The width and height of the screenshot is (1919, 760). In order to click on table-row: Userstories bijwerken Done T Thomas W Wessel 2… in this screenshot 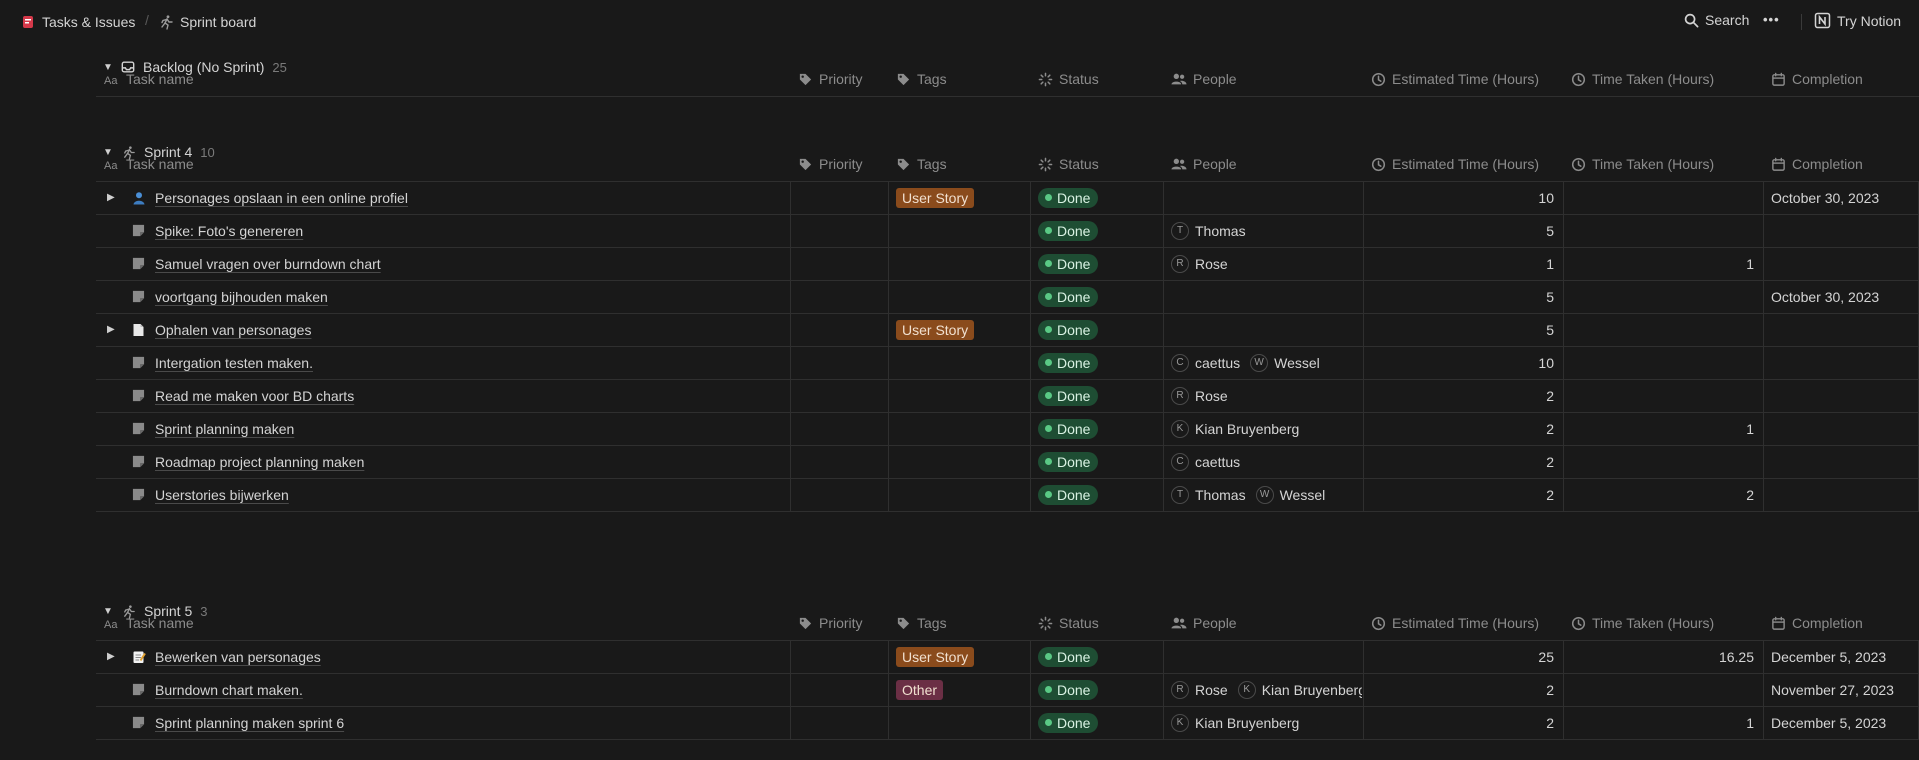, I will do `click(1007, 495)`.